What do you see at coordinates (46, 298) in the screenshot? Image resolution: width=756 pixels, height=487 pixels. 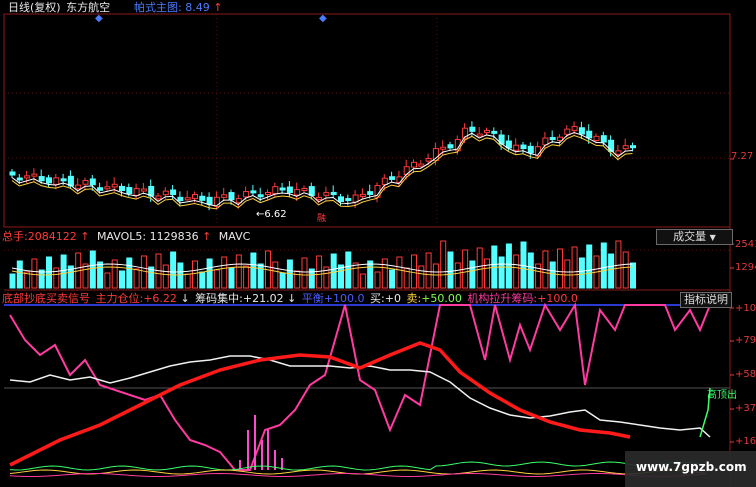 I see `indicator-title: 底部抄底买卖信号` at bounding box center [46, 298].